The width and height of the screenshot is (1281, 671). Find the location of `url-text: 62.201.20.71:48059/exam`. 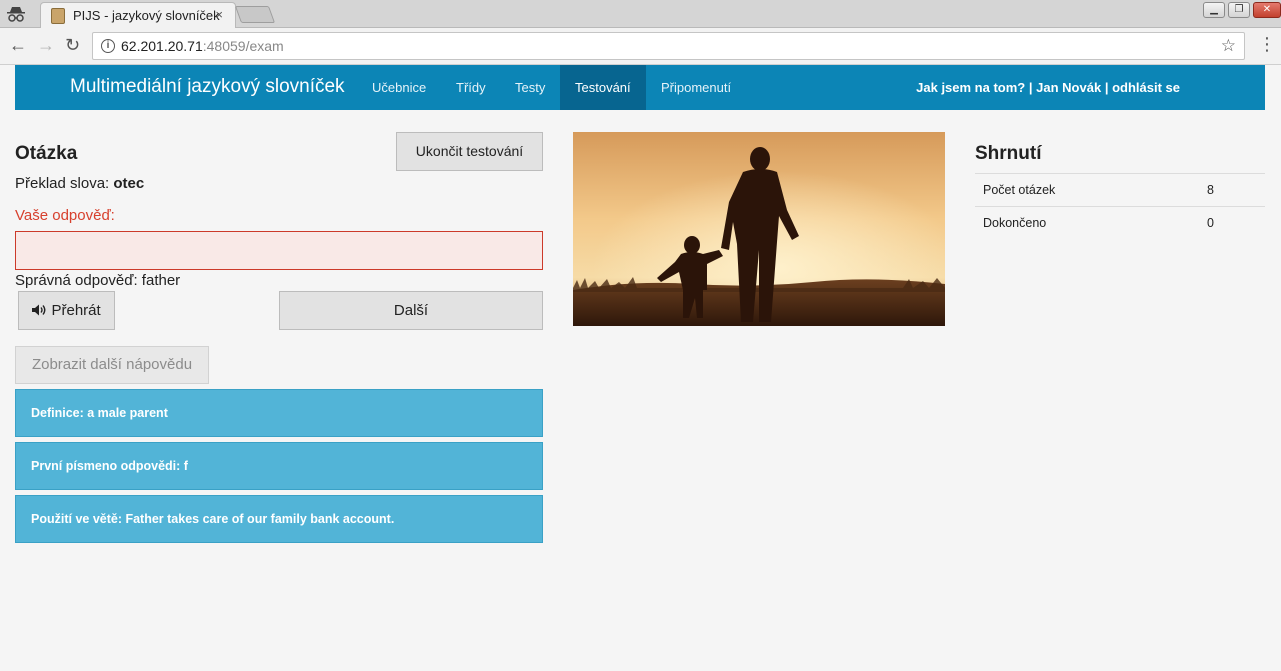

url-text: 62.201.20.71:48059/exam is located at coordinates (202, 46).